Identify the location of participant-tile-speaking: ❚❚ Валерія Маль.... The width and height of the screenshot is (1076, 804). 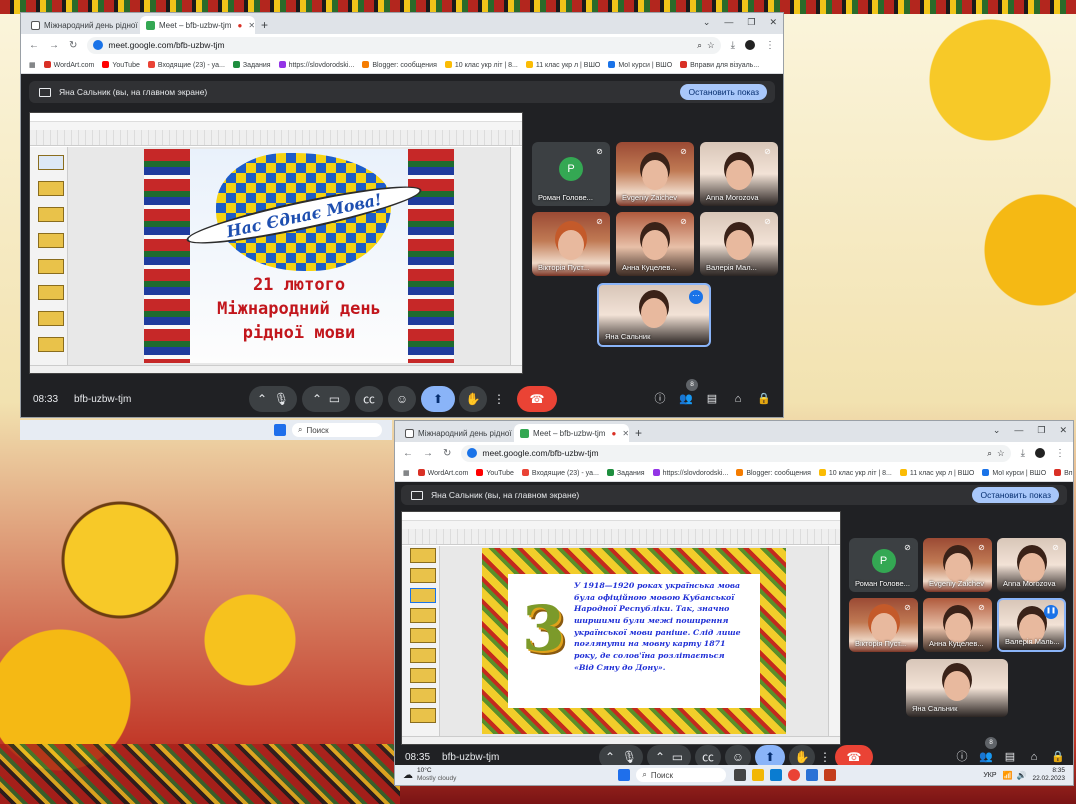
(1031, 625).